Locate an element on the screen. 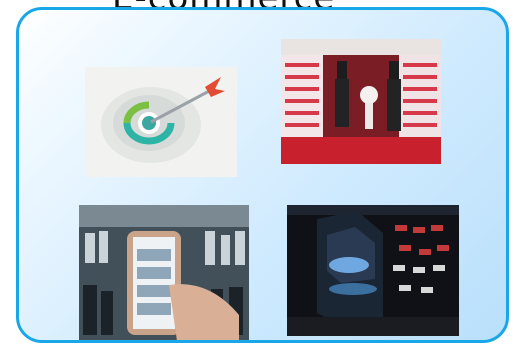 The width and height of the screenshot is (529, 354). target-icon is located at coordinates (161, 122).